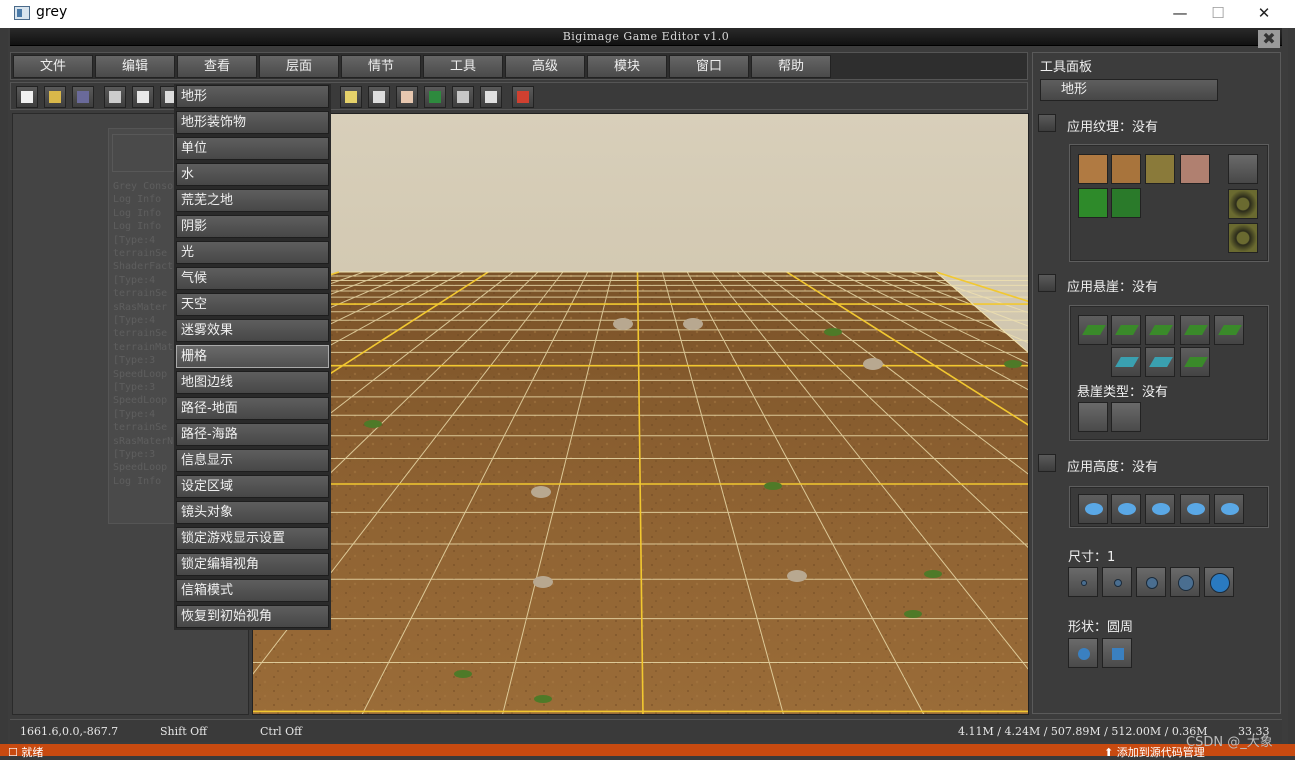  What do you see at coordinates (1047, 283) in the screenshot?
I see `apply-cliff-checkbox` at bounding box center [1047, 283].